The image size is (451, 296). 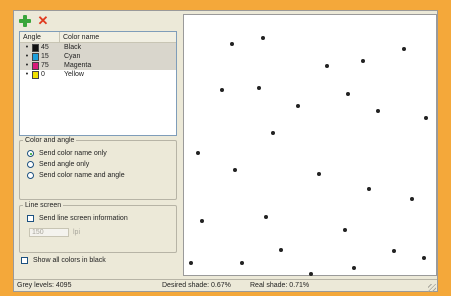 I want to click on color-name: Yellow, so click(x=74, y=74).